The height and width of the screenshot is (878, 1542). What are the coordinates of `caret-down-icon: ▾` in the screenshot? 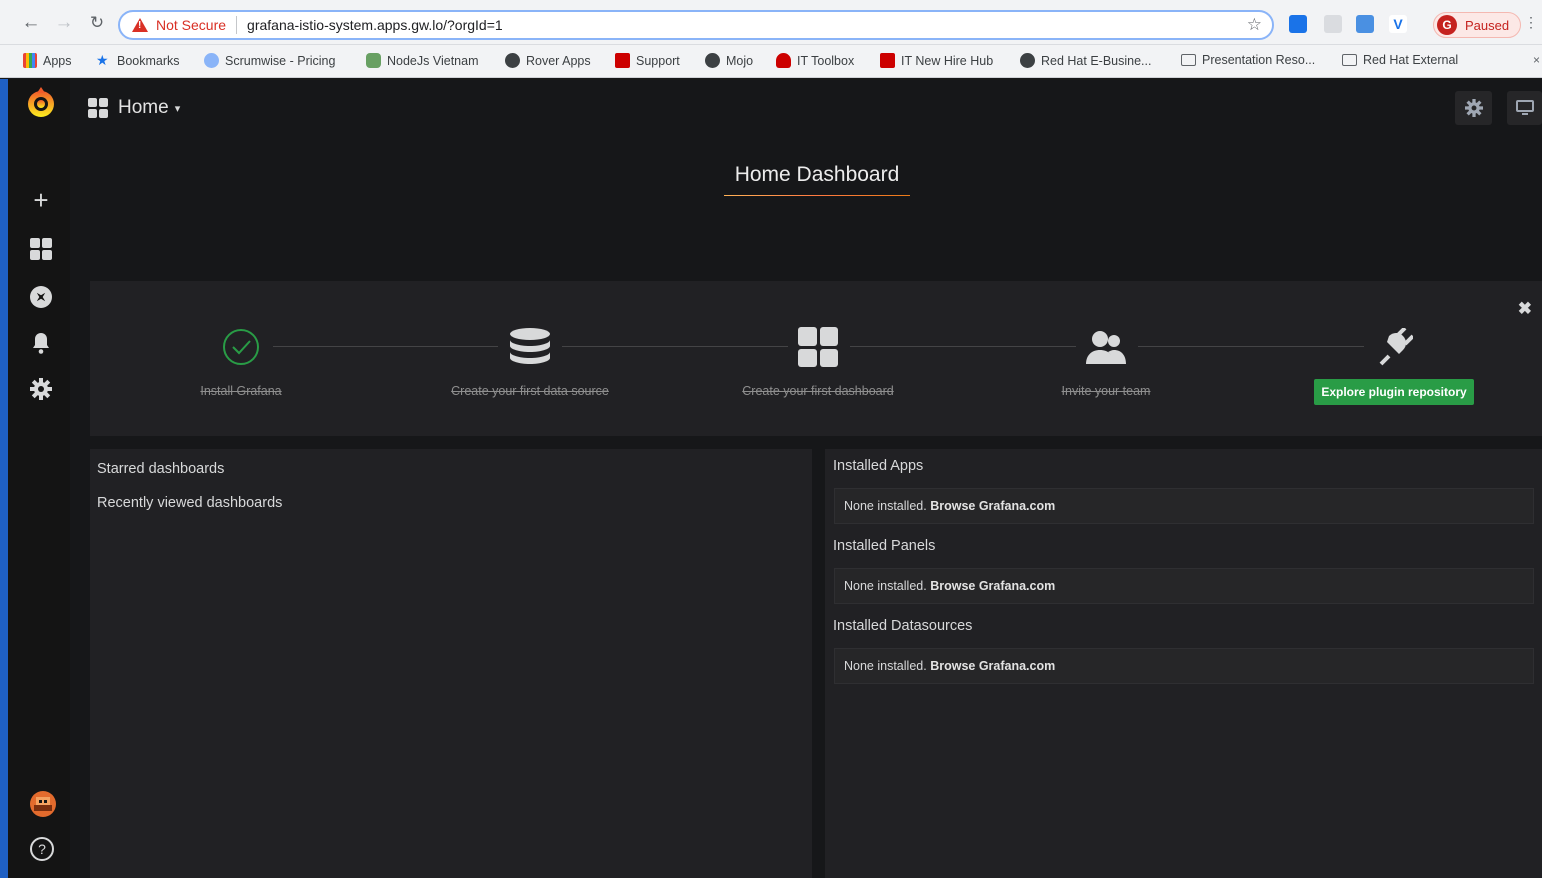 It's located at (177, 108).